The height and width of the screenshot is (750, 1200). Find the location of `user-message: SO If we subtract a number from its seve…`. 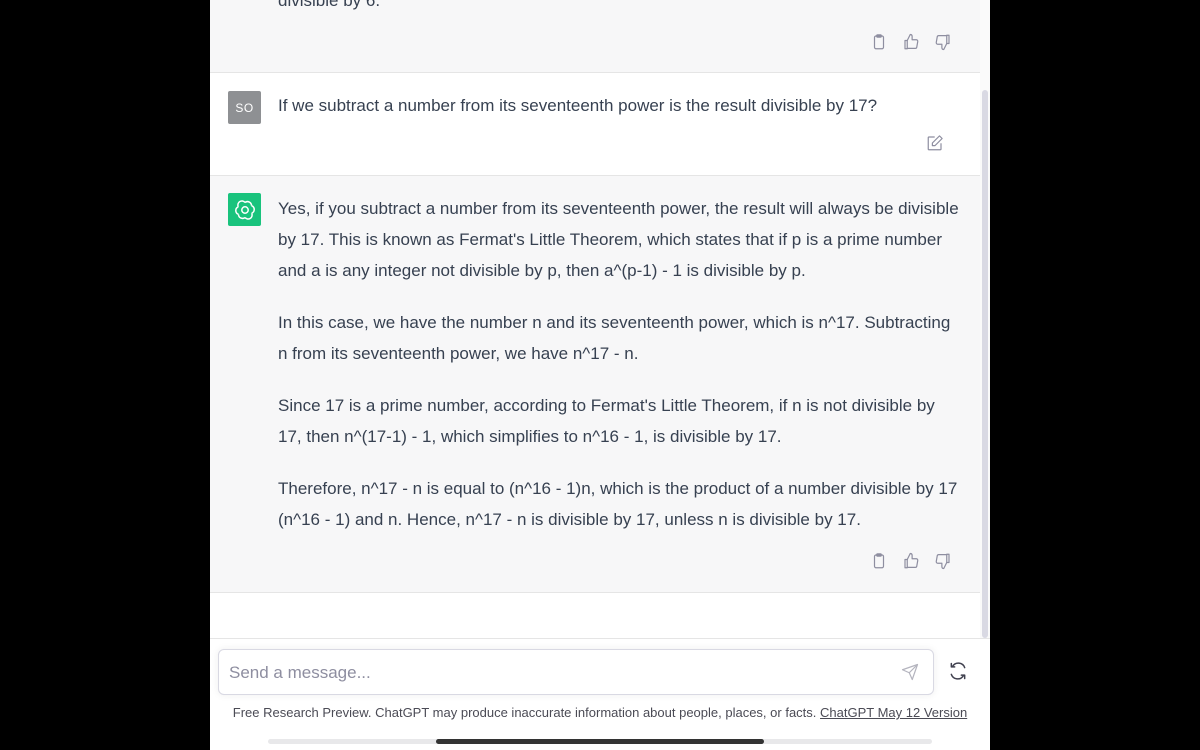

user-message: SO If we subtract a number from its seve… is located at coordinates (595, 125).